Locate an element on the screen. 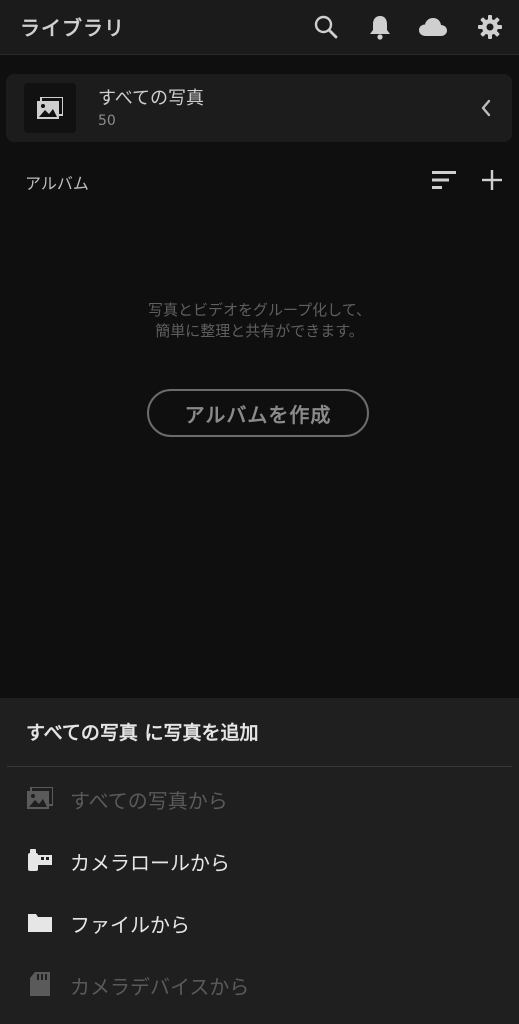 This screenshot has width=519, height=1024. albums-heading: アルバム is located at coordinates (57, 183).